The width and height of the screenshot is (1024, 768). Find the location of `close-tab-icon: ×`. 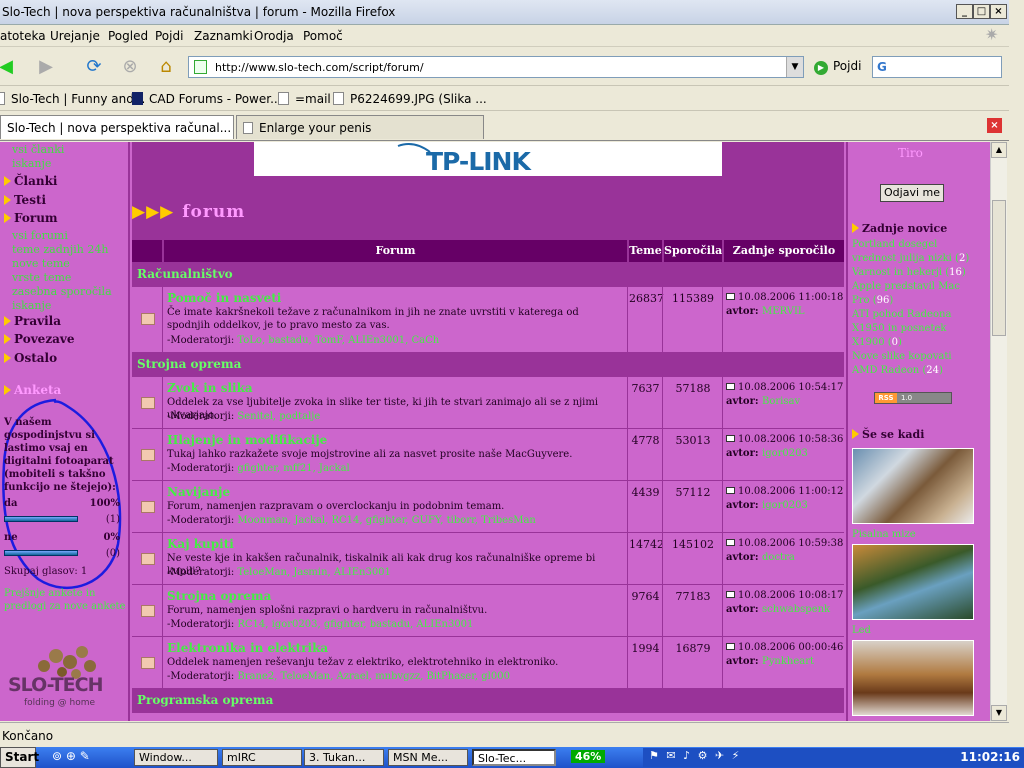

close-tab-icon: × is located at coordinates (994, 125).